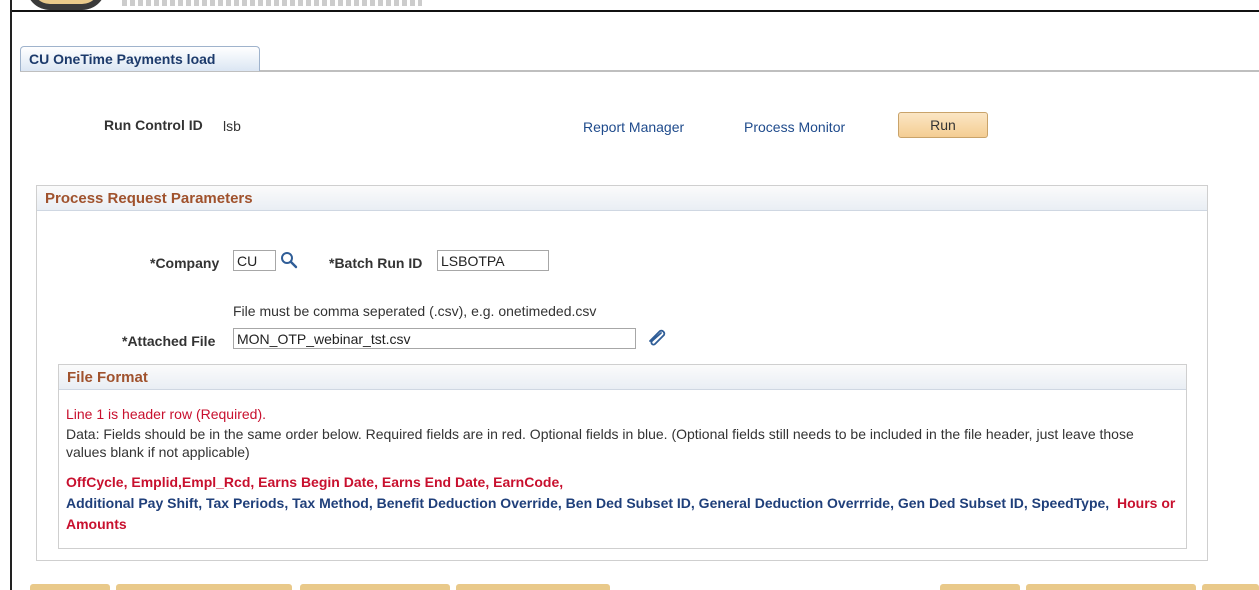 This screenshot has width=1259, height=590. I want to click on report-manager-link: Report Manager, so click(633, 127).